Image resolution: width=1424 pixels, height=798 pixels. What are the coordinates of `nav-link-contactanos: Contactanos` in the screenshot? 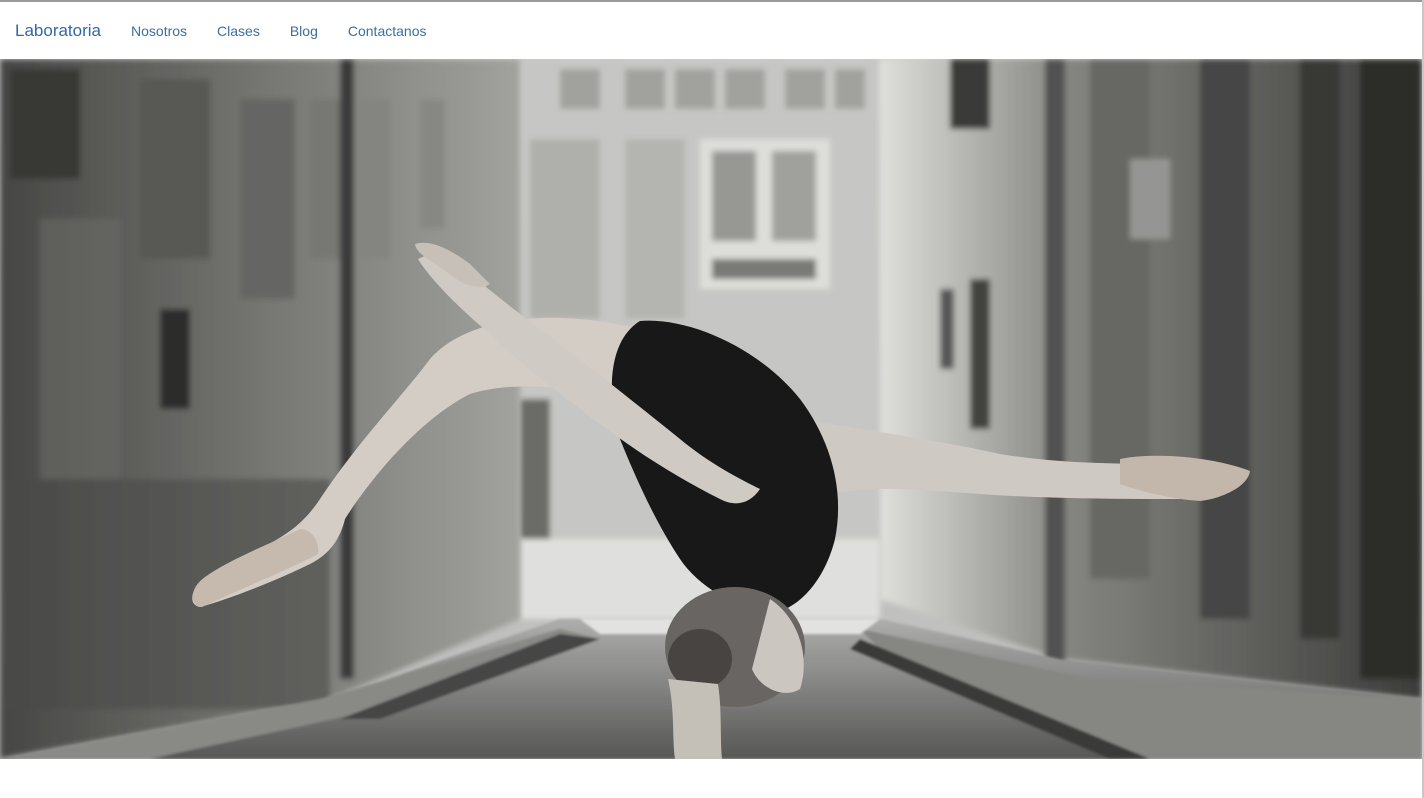 It's located at (387, 31).